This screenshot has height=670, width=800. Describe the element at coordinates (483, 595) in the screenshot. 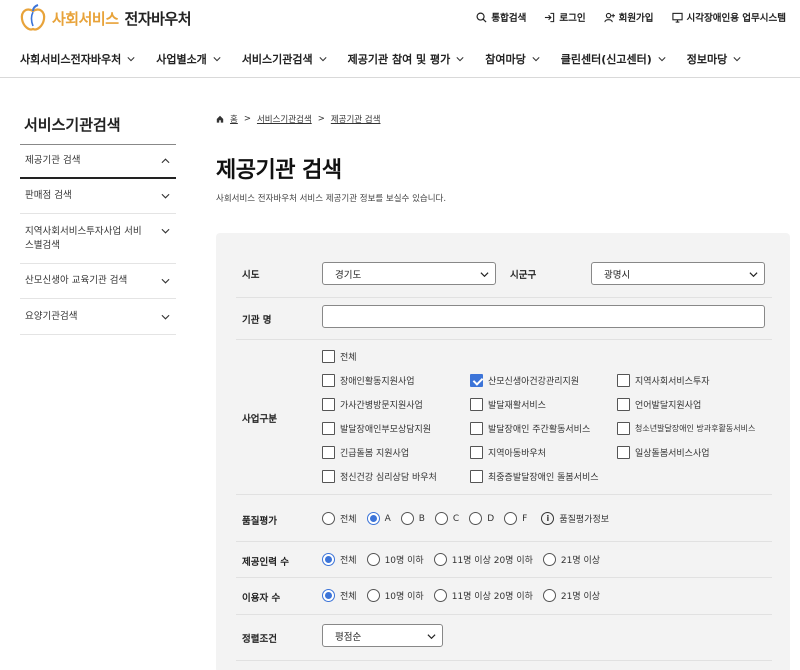

I see `users-radio-11-20: 11명 이상 20명 이하` at that location.